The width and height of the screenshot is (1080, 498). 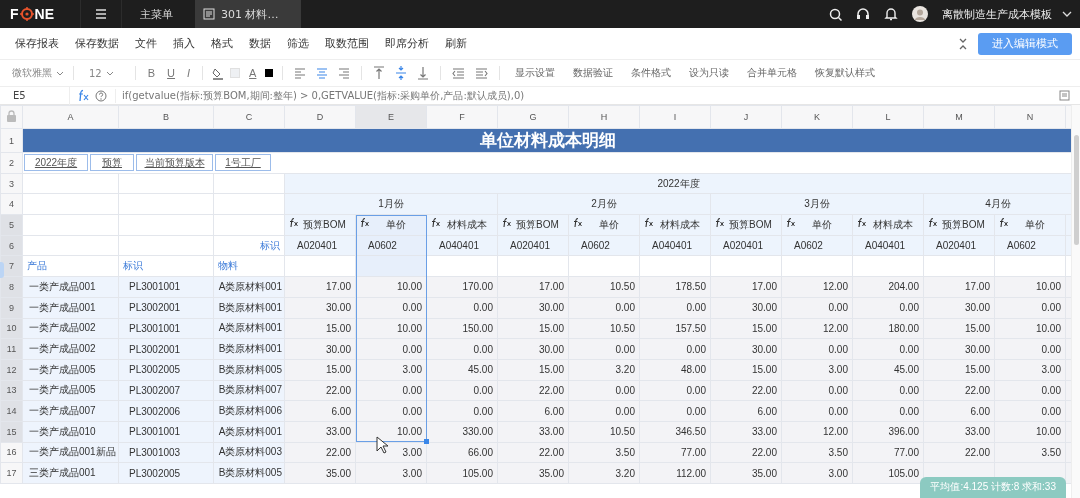 What do you see at coordinates (651, 73) in the screenshot?
I see `toolbar-action: 条件格式` at bounding box center [651, 73].